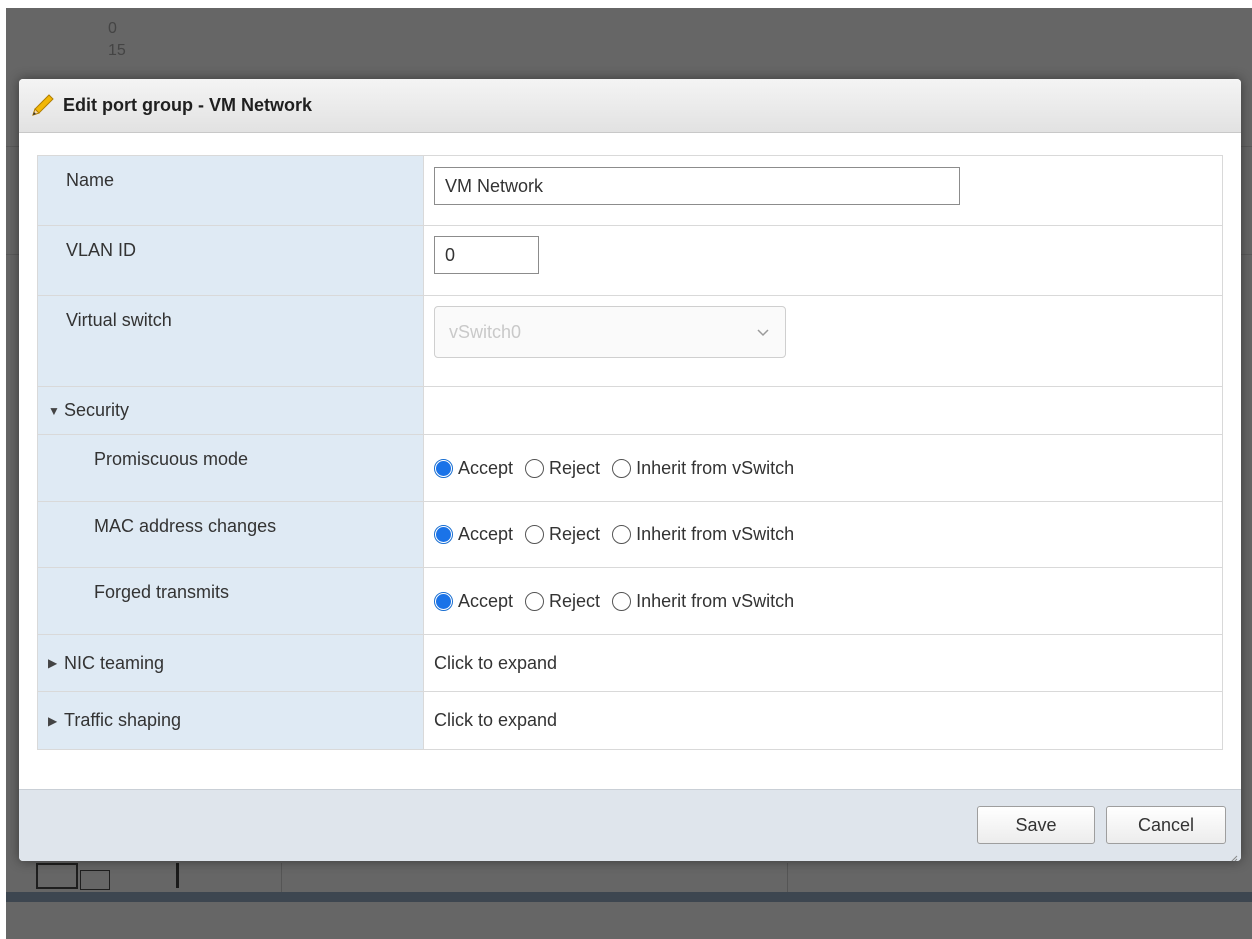 The image size is (1252, 939). I want to click on nic-teaming-label: NIC teaming, so click(114, 662).